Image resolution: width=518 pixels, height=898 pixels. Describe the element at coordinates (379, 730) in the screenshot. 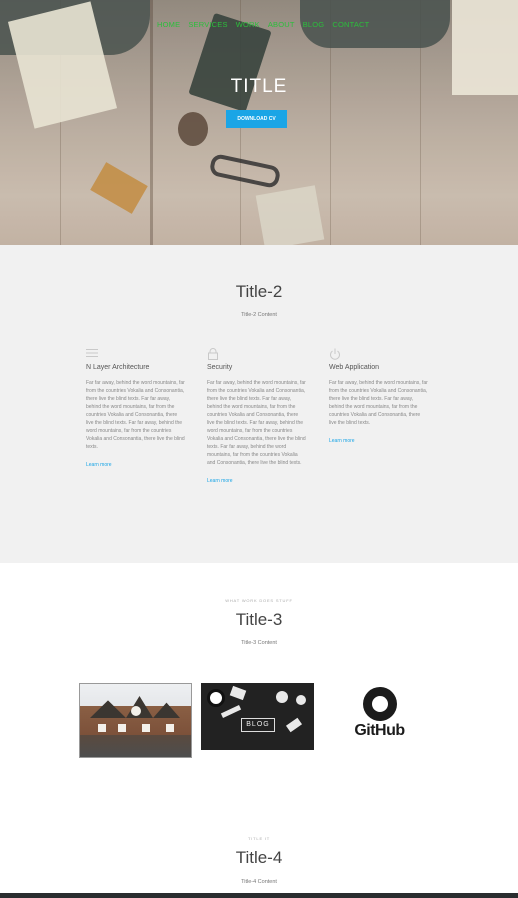

I see `github-wordmark: GitHub` at that location.